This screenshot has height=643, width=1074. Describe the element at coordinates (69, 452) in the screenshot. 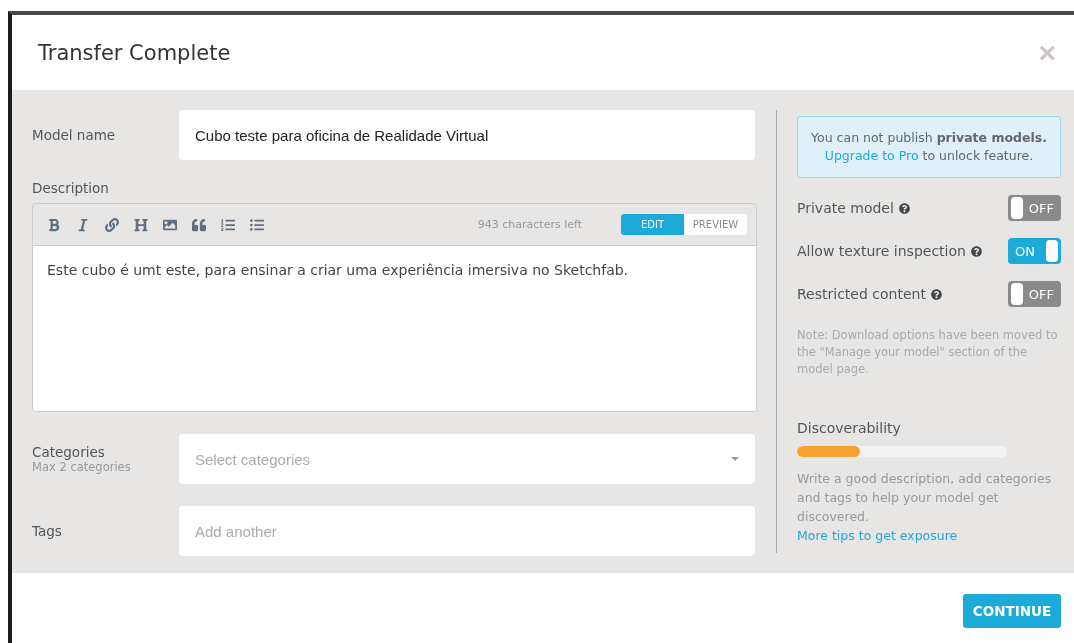

I see `field-label: Categories` at that location.